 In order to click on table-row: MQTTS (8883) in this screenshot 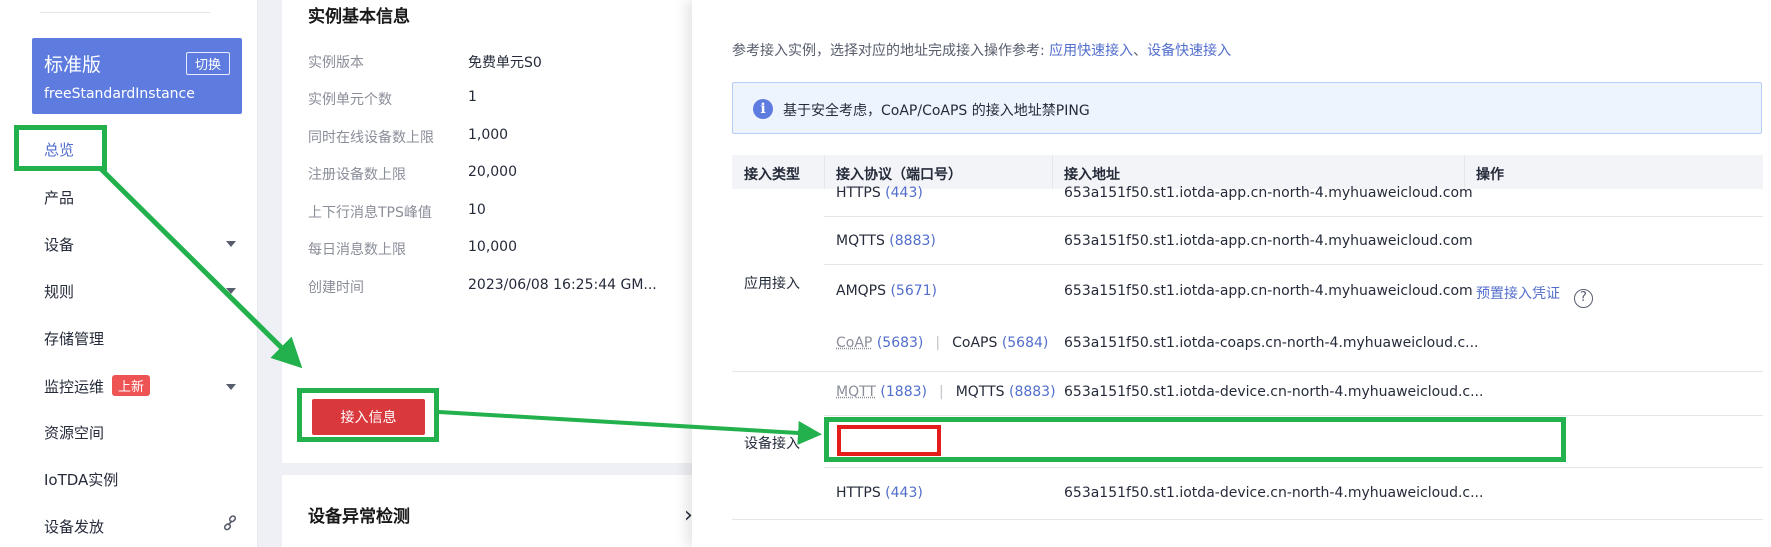, I will do `click(886, 241)`.